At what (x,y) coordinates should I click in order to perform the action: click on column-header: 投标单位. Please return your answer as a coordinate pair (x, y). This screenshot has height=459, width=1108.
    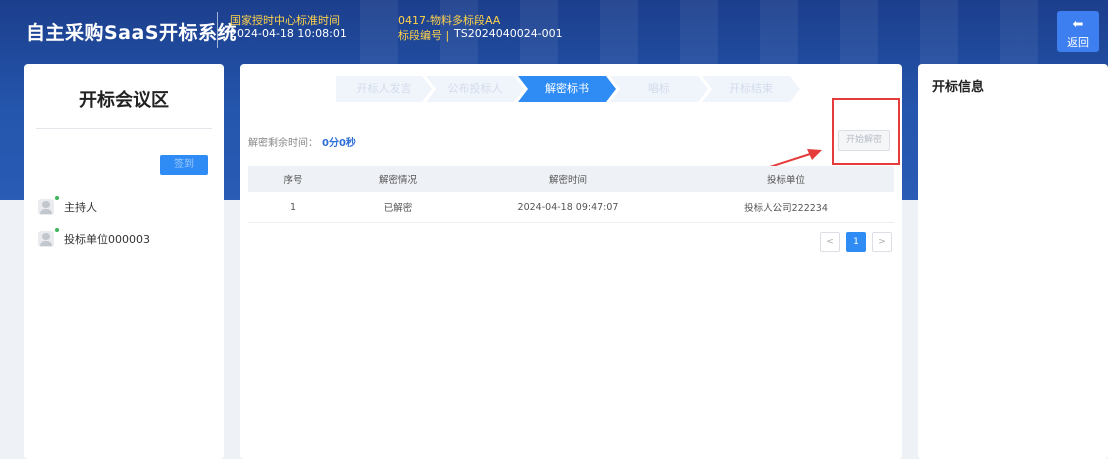
    Looking at the image, I should click on (785, 180).